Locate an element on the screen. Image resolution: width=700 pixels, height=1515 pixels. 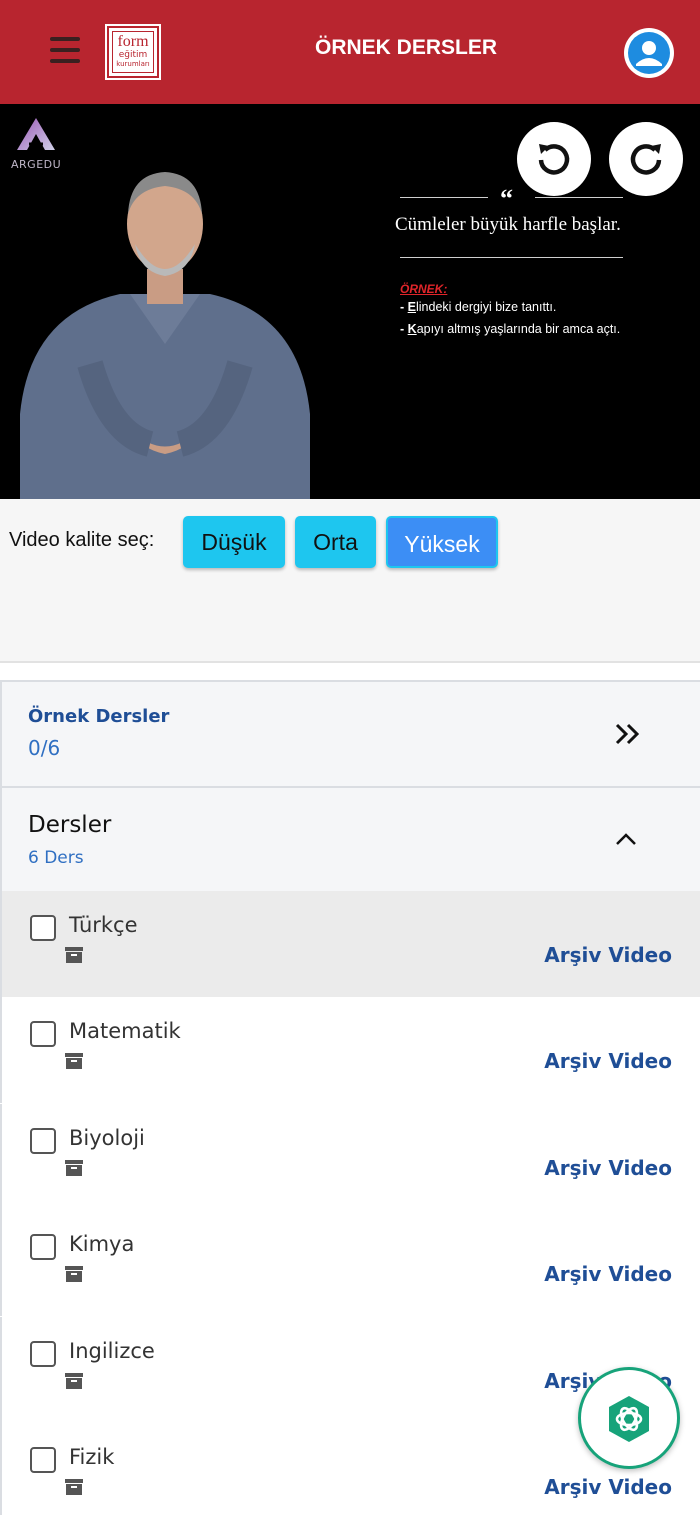
quality-medium-button: Orta is located at coordinates (335, 542).